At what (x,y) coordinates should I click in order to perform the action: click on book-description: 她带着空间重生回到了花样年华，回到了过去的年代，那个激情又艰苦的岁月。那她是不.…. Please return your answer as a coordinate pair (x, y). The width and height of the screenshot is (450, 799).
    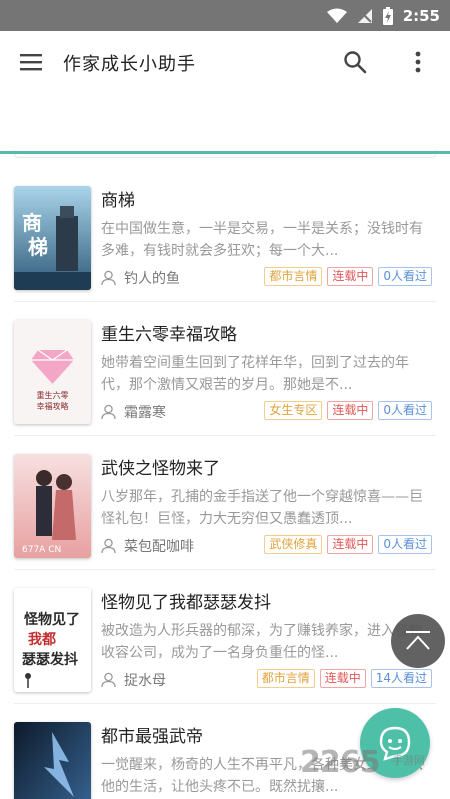
    Looking at the image, I should click on (255, 374).